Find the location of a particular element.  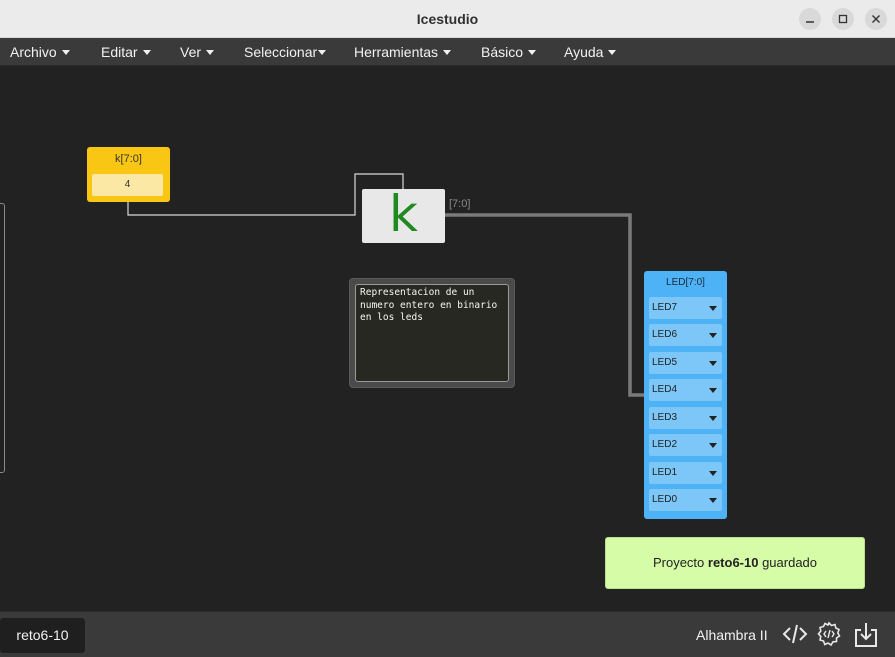

menu-basico-label: Básico is located at coordinates (502, 52).